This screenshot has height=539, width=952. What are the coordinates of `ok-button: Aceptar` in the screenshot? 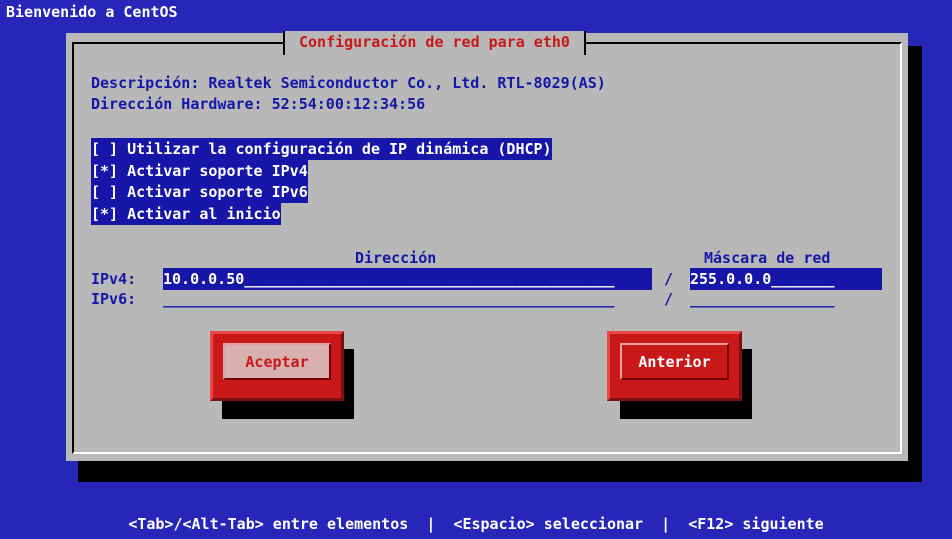 It's located at (277, 366).